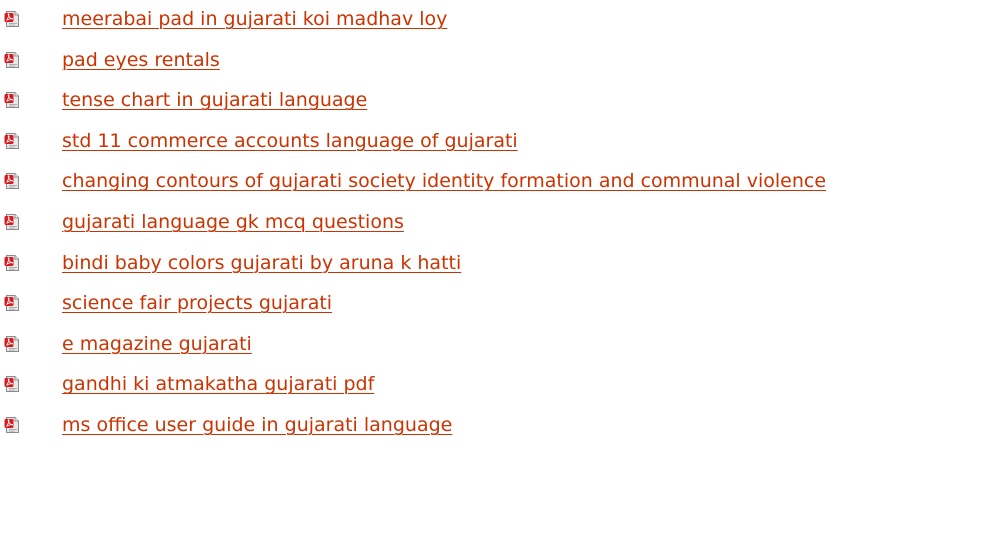 The width and height of the screenshot is (1003, 559). I want to click on pdf-link: pad eyes rentals, so click(141, 60).